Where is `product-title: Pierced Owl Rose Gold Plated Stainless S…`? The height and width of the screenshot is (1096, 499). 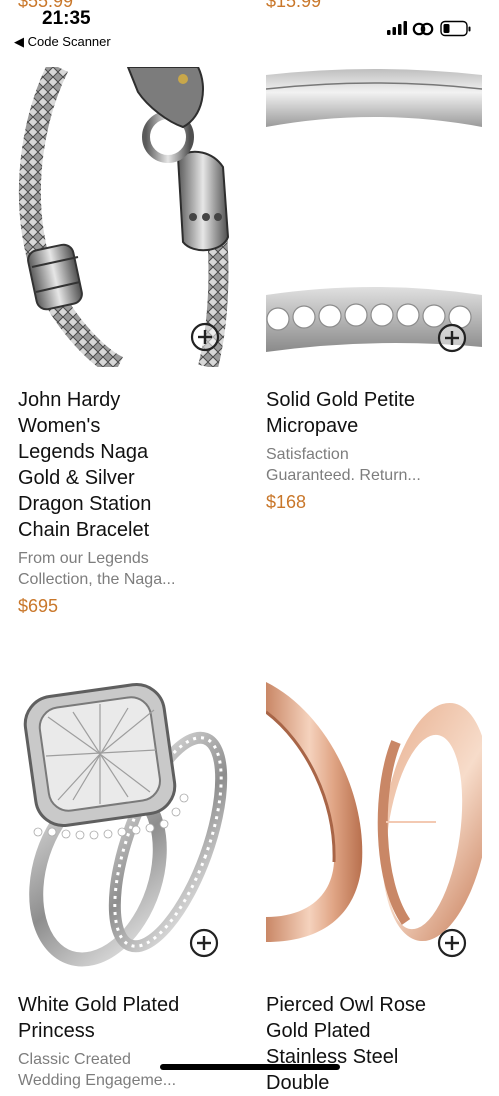
product-title: Pierced Owl Rose Gold Plated Stainless S… is located at coordinates (346, 1044).